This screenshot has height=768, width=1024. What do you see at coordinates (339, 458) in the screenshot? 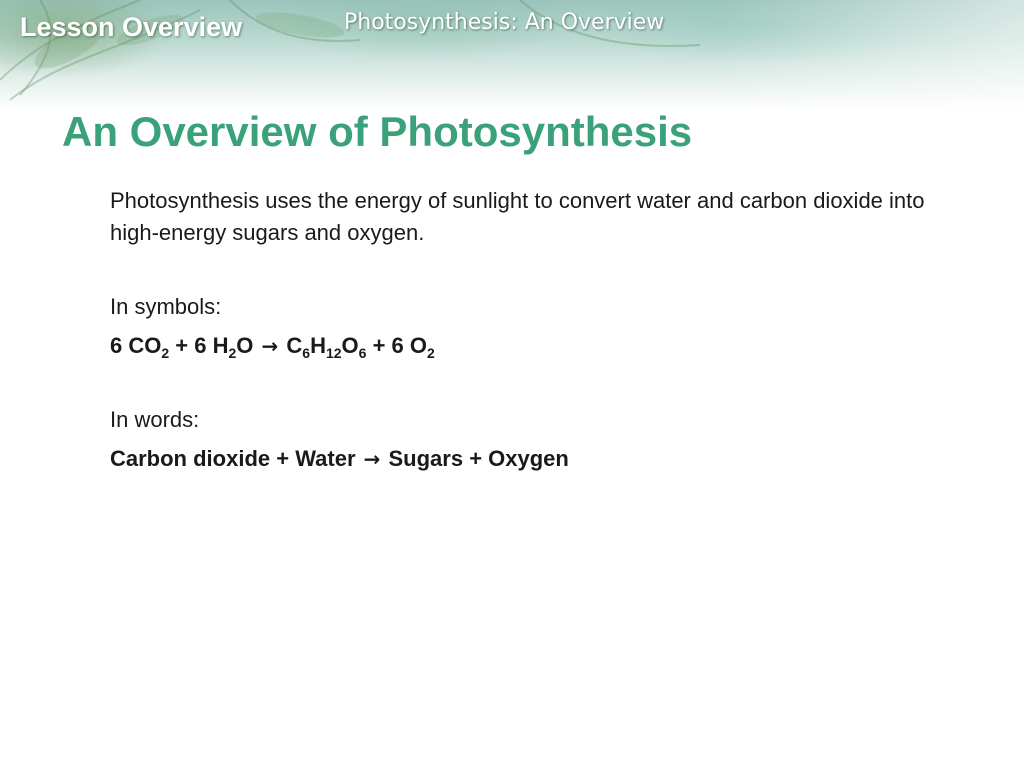
I see `word-equation: Carbon dioxide + Water → Sugars + Oxygen` at bounding box center [339, 458].